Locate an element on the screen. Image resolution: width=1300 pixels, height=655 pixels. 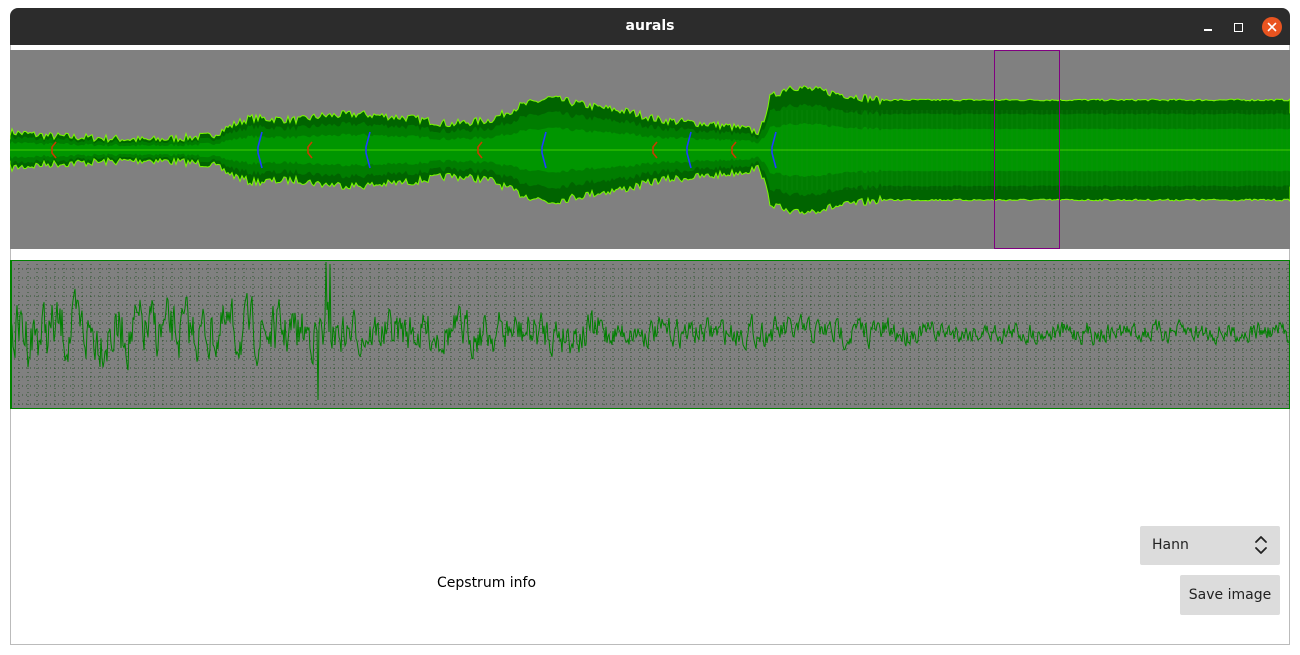
minimize-icon is located at coordinates (1208, 30).